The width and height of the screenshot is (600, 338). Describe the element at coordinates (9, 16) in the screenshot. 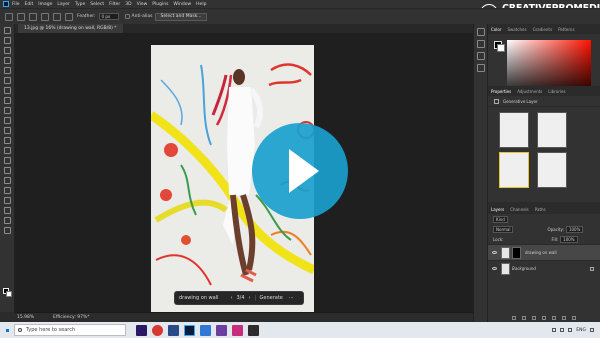

I see `home-icon` at that location.